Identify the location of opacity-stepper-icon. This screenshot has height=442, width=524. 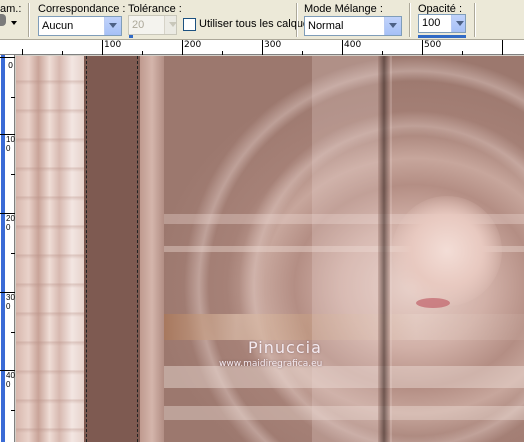
(458, 23).